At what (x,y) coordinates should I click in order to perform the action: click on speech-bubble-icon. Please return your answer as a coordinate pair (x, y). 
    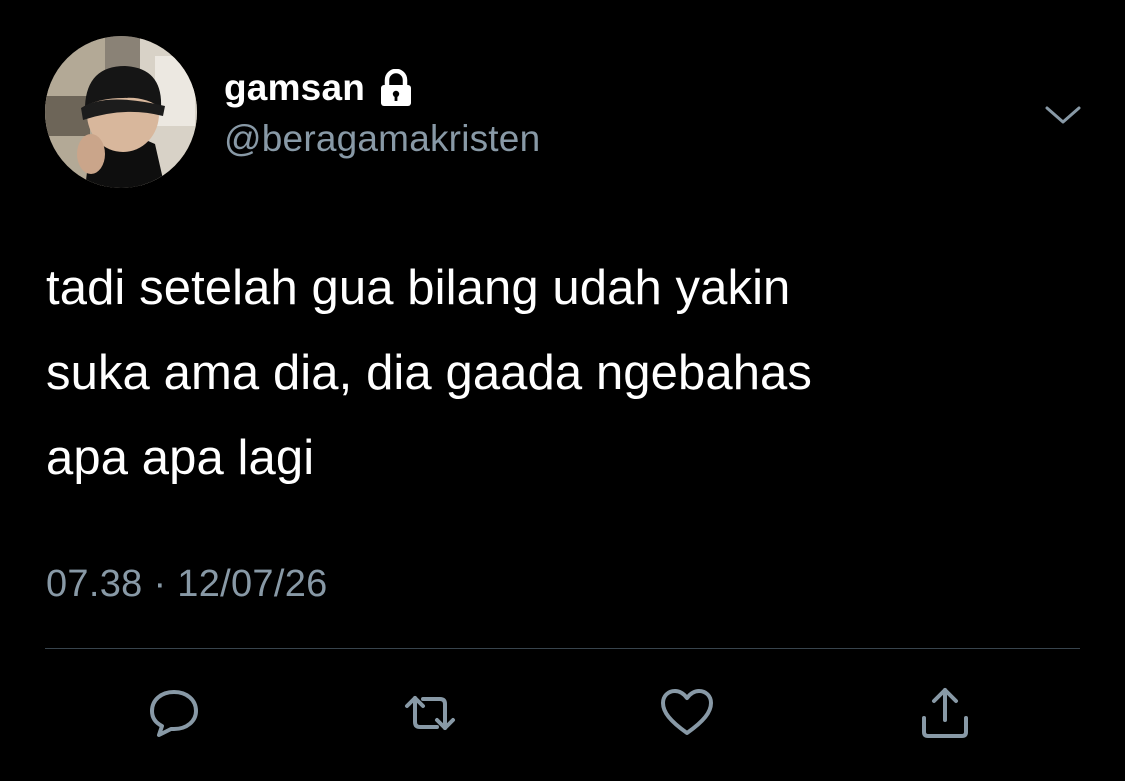
    Looking at the image, I should click on (174, 713).